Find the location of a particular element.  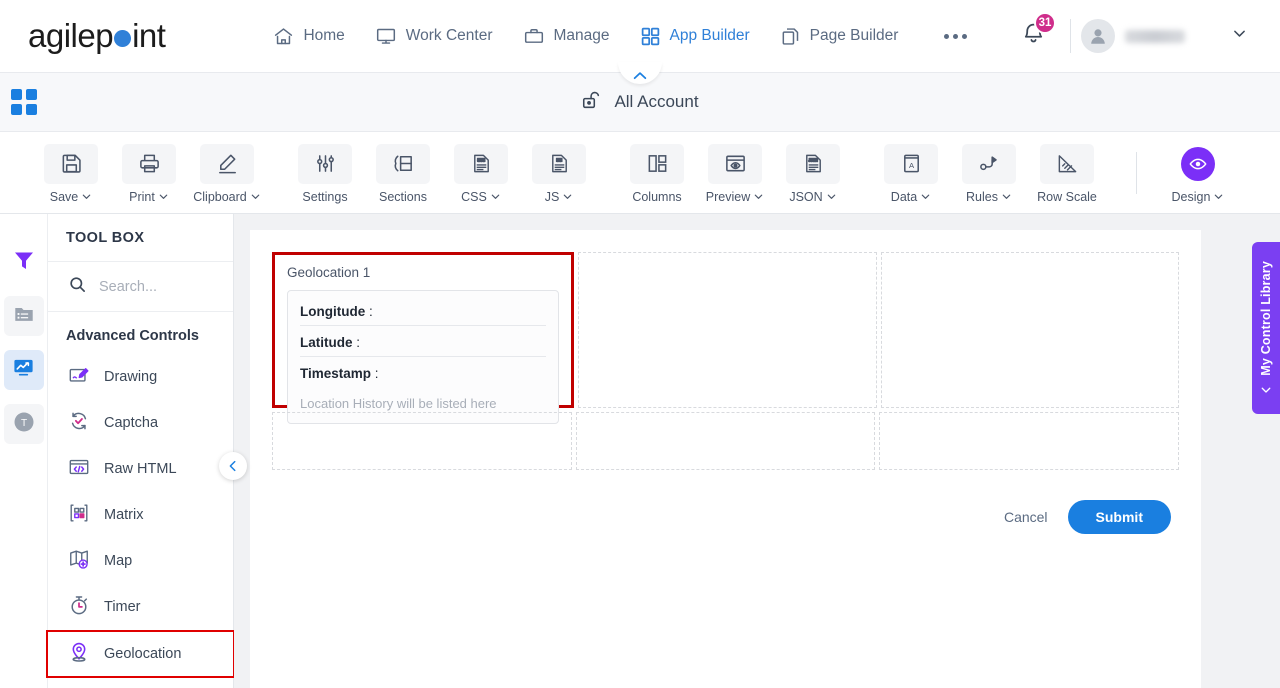

toolbox-item-geolocation: Geolocation is located at coordinates (140, 654).